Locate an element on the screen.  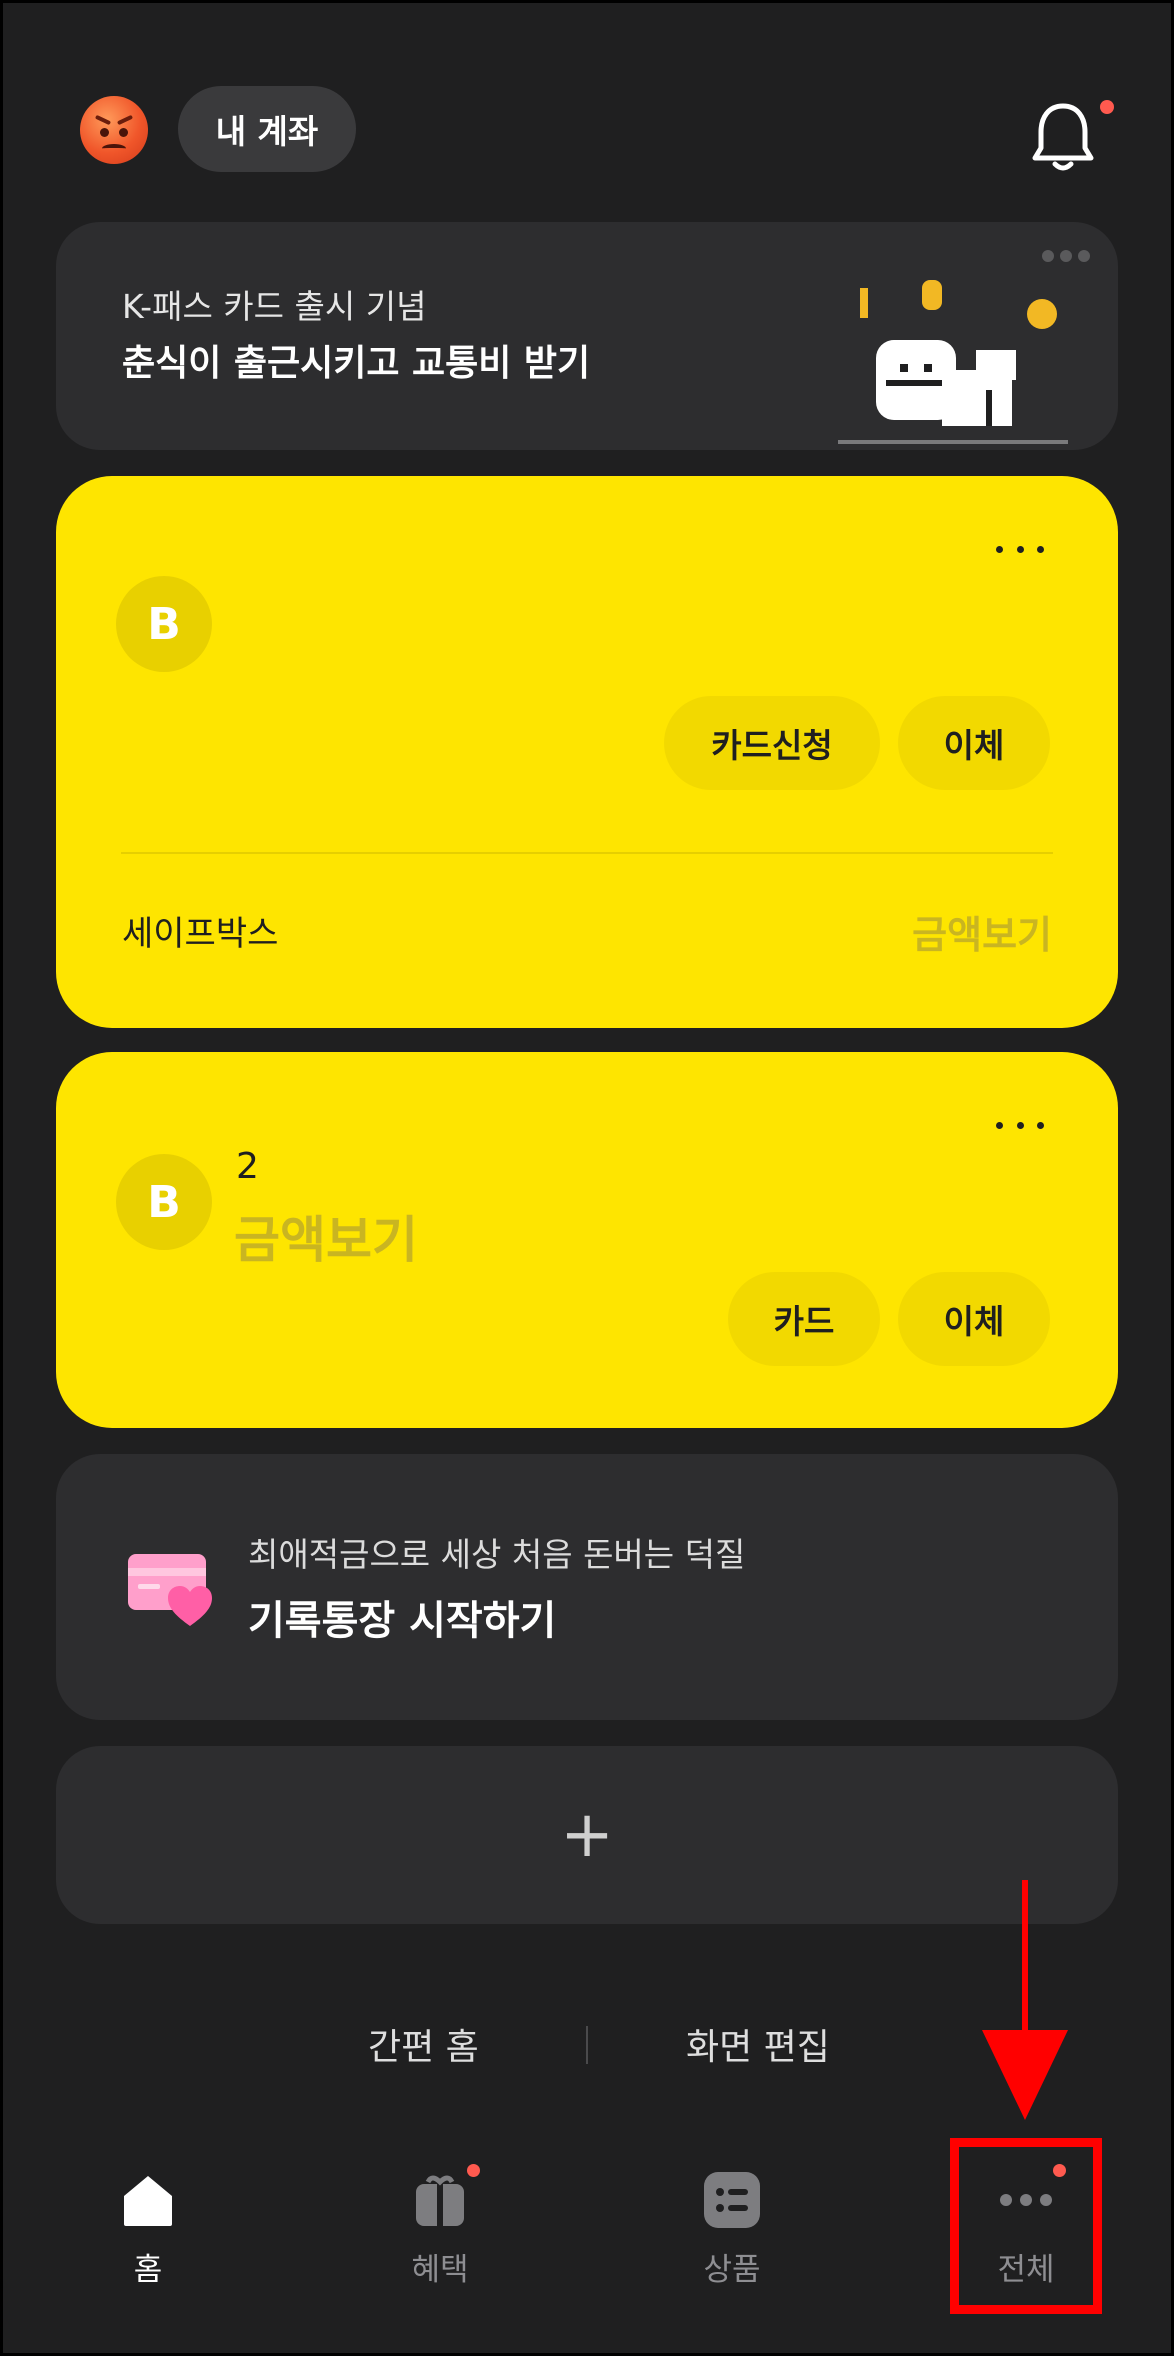
gift-icon is located at coordinates (440, 2200).